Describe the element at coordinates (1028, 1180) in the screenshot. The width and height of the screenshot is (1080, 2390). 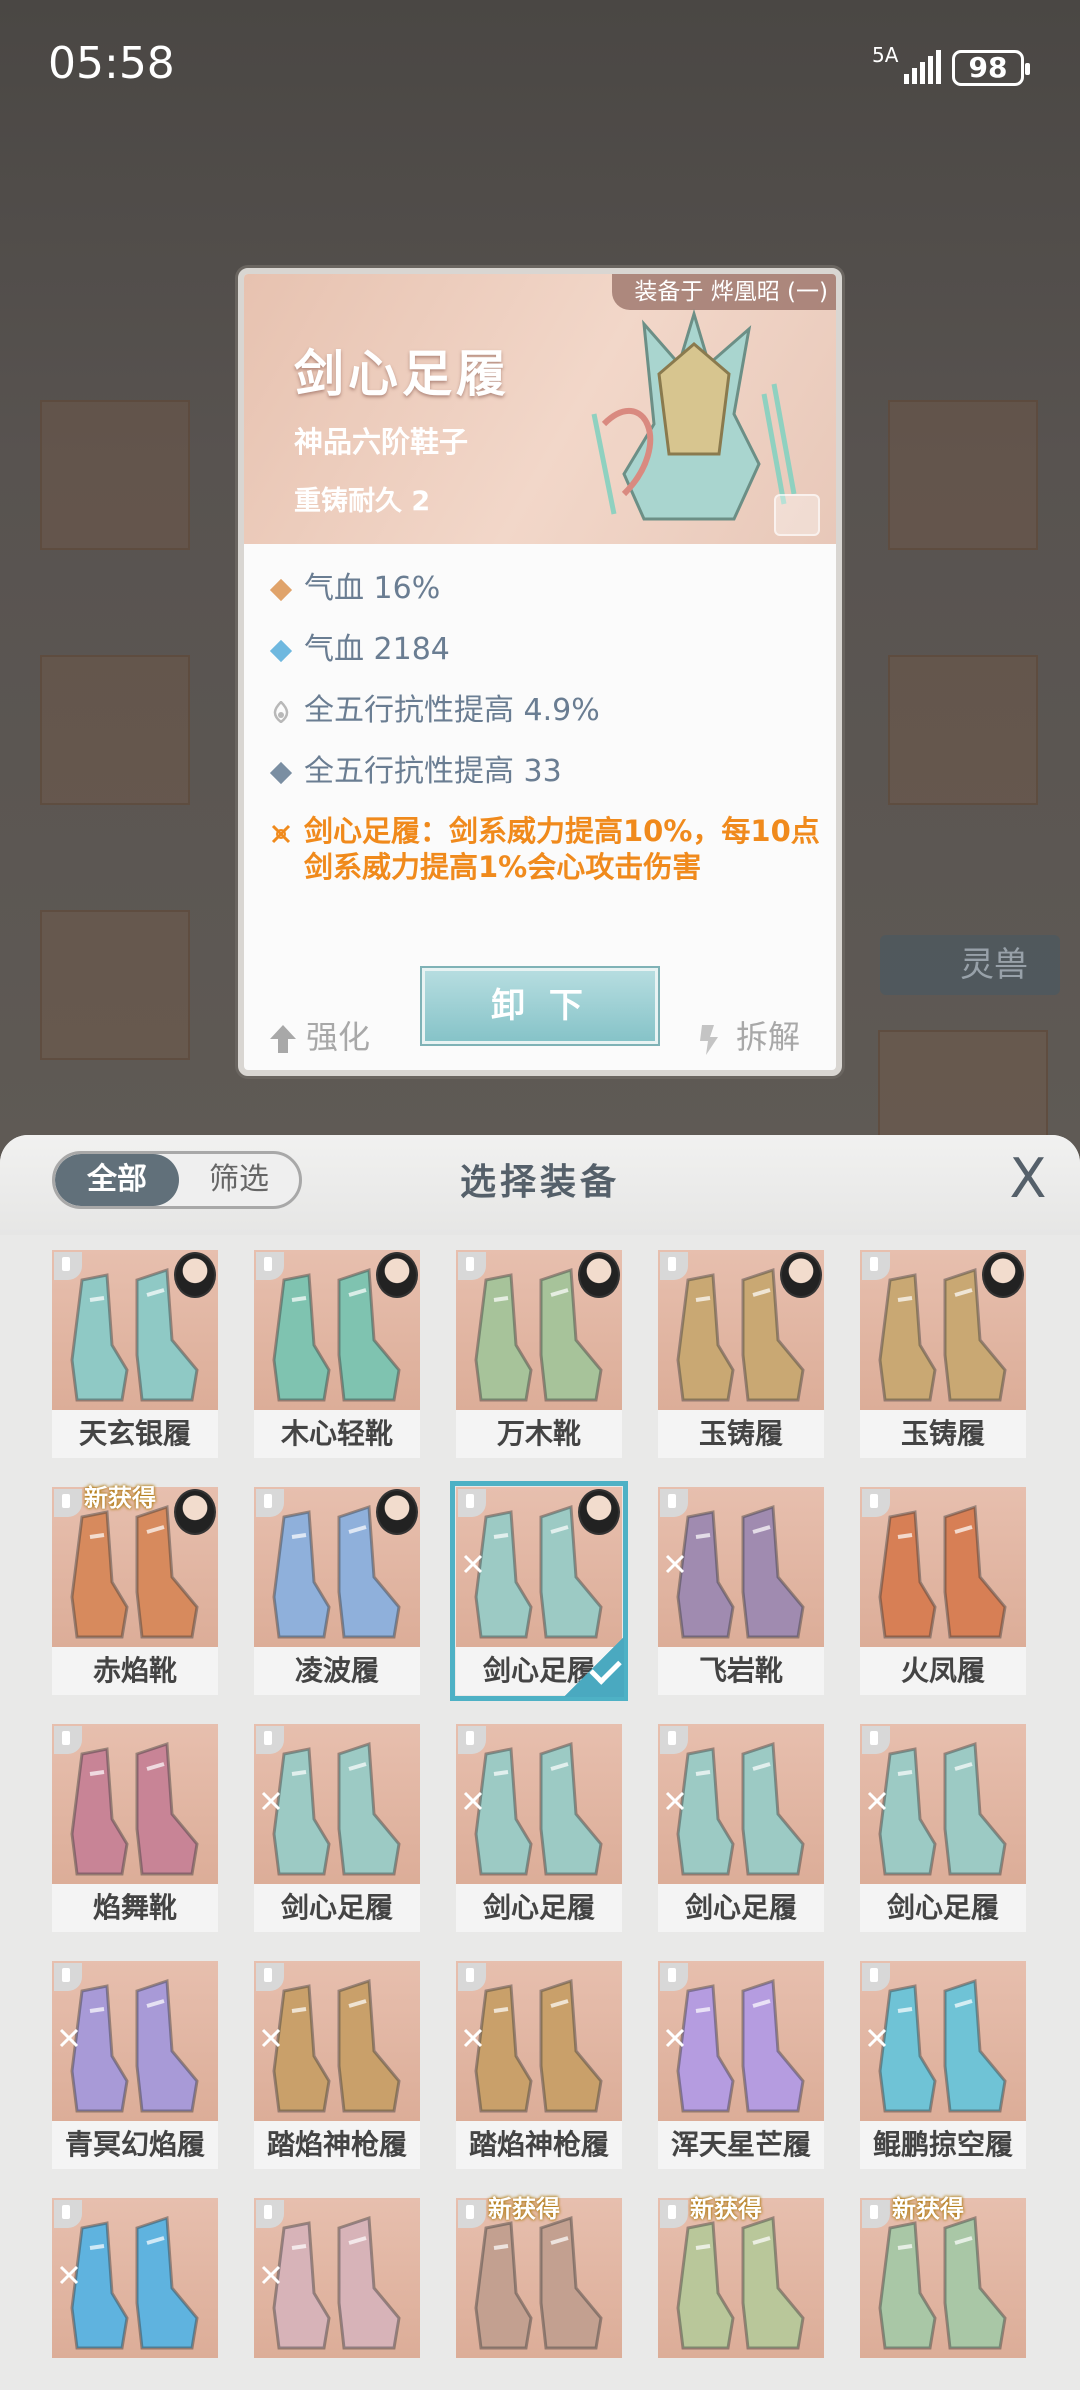
I see `close-icon: X` at that location.